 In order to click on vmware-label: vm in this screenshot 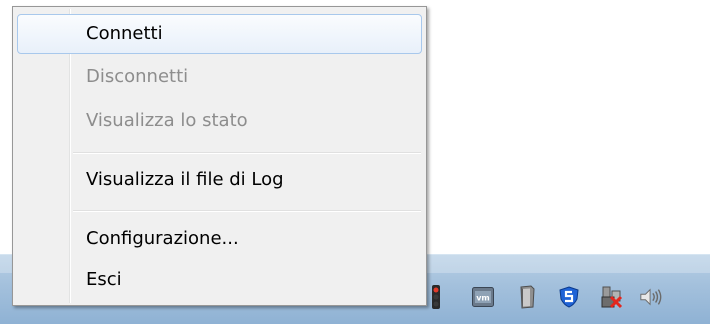, I will do `click(483, 298)`.